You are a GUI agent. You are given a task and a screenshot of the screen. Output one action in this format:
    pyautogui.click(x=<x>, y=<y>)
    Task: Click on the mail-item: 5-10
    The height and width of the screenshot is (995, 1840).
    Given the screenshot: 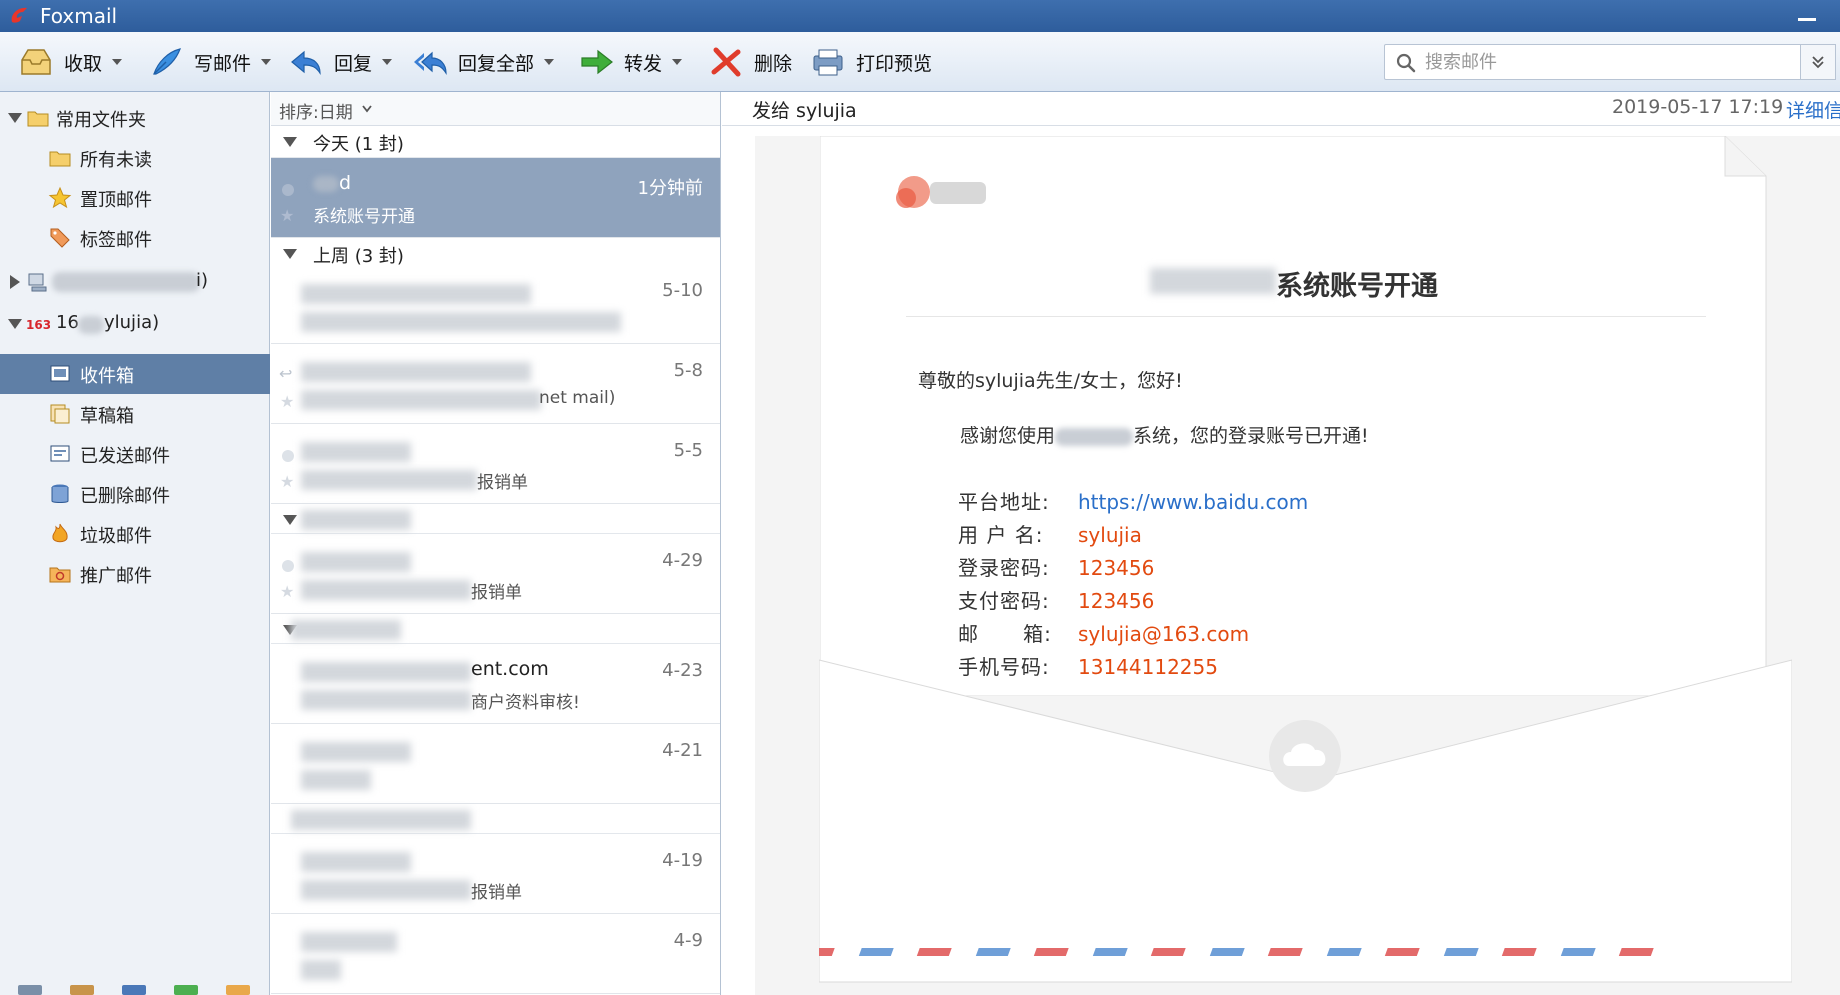 What is the action you would take?
    pyautogui.click(x=495, y=304)
    